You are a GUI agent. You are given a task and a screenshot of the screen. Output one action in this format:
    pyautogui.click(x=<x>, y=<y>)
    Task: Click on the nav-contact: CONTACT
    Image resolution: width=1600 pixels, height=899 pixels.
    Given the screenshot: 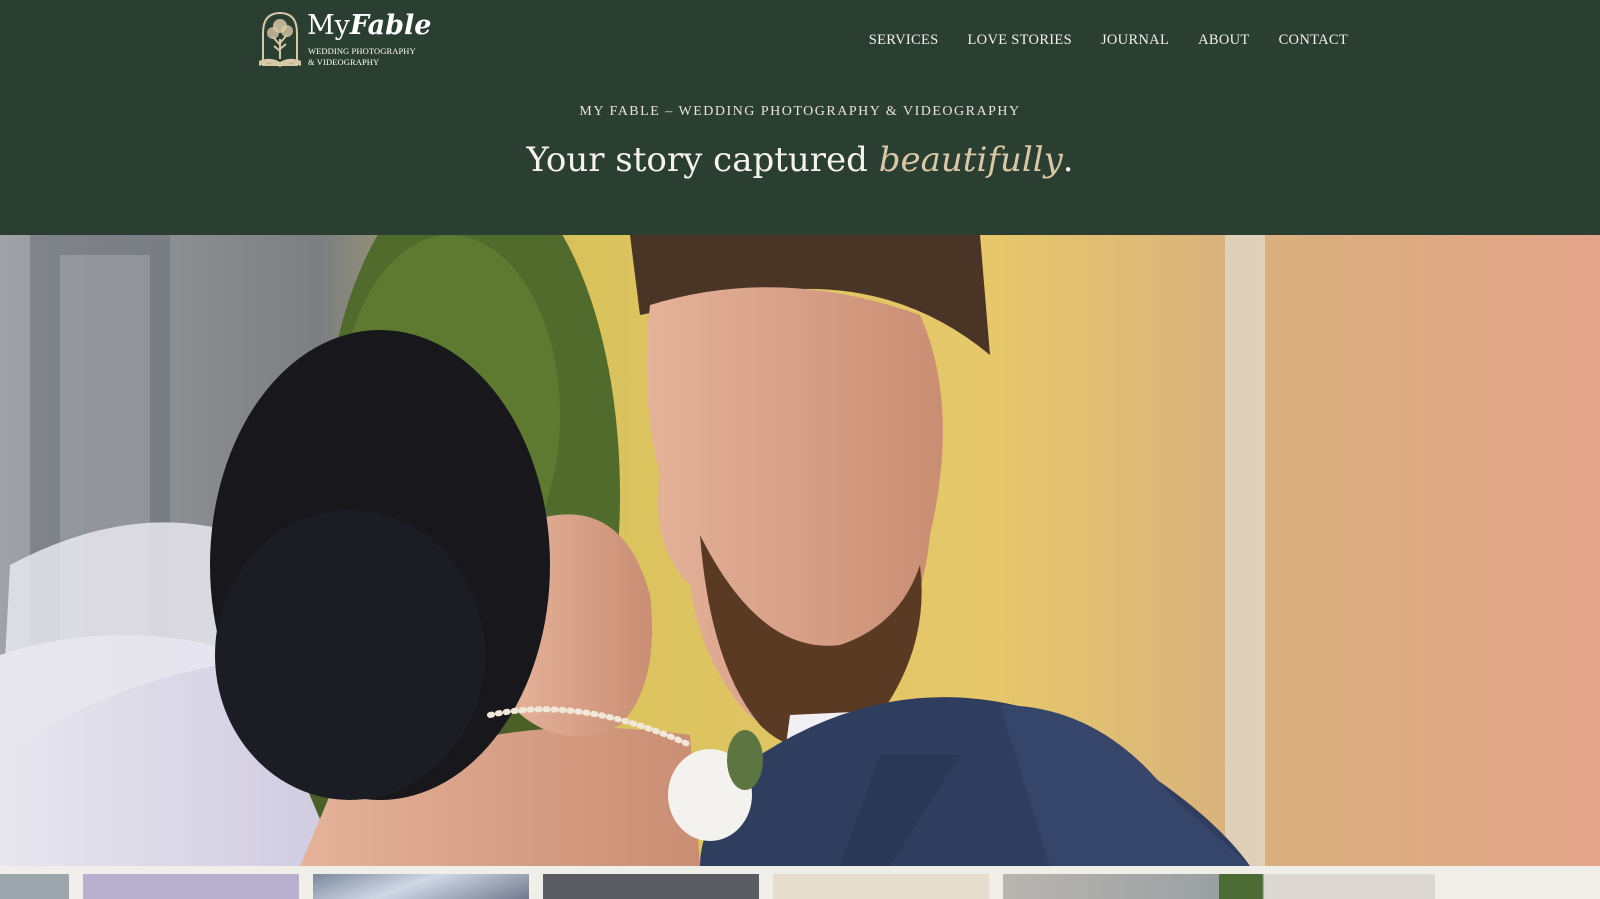 What is the action you would take?
    pyautogui.click(x=1313, y=40)
    